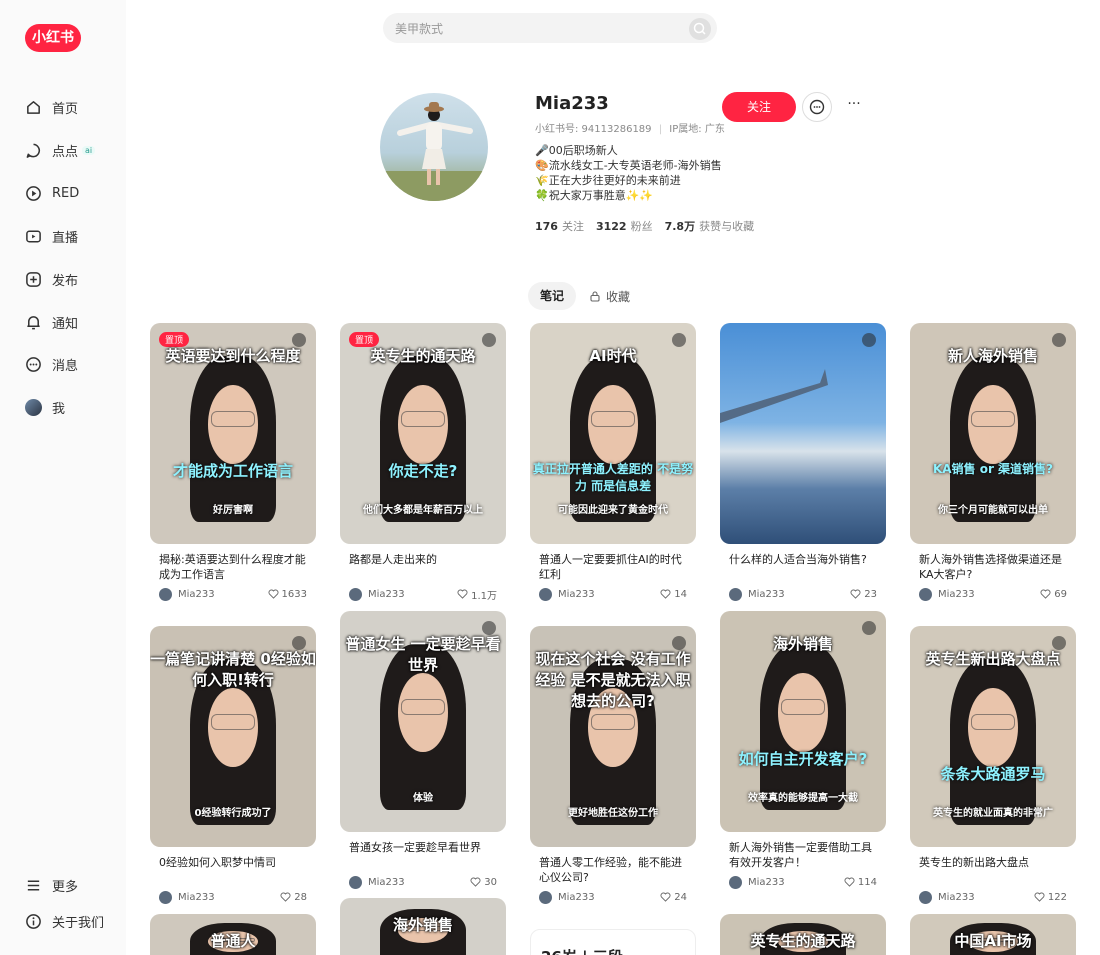 This screenshot has height=955, width=1100. Describe the element at coordinates (609, 296) in the screenshot. I see `tab-collect: 收藏` at that location.